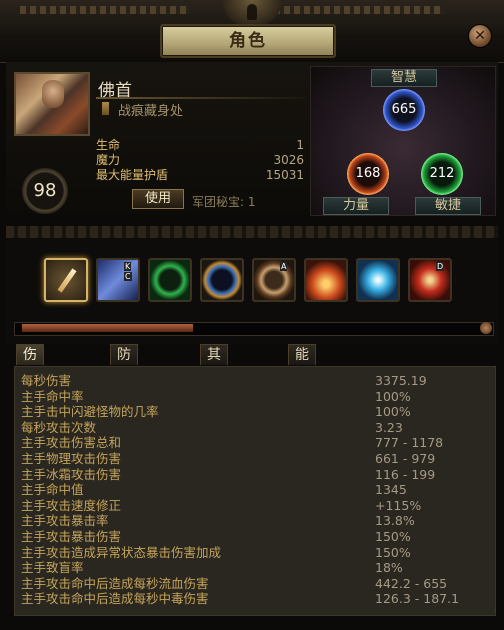  I want to click on legion-count: 军团秘宝: 1, so click(224, 202).